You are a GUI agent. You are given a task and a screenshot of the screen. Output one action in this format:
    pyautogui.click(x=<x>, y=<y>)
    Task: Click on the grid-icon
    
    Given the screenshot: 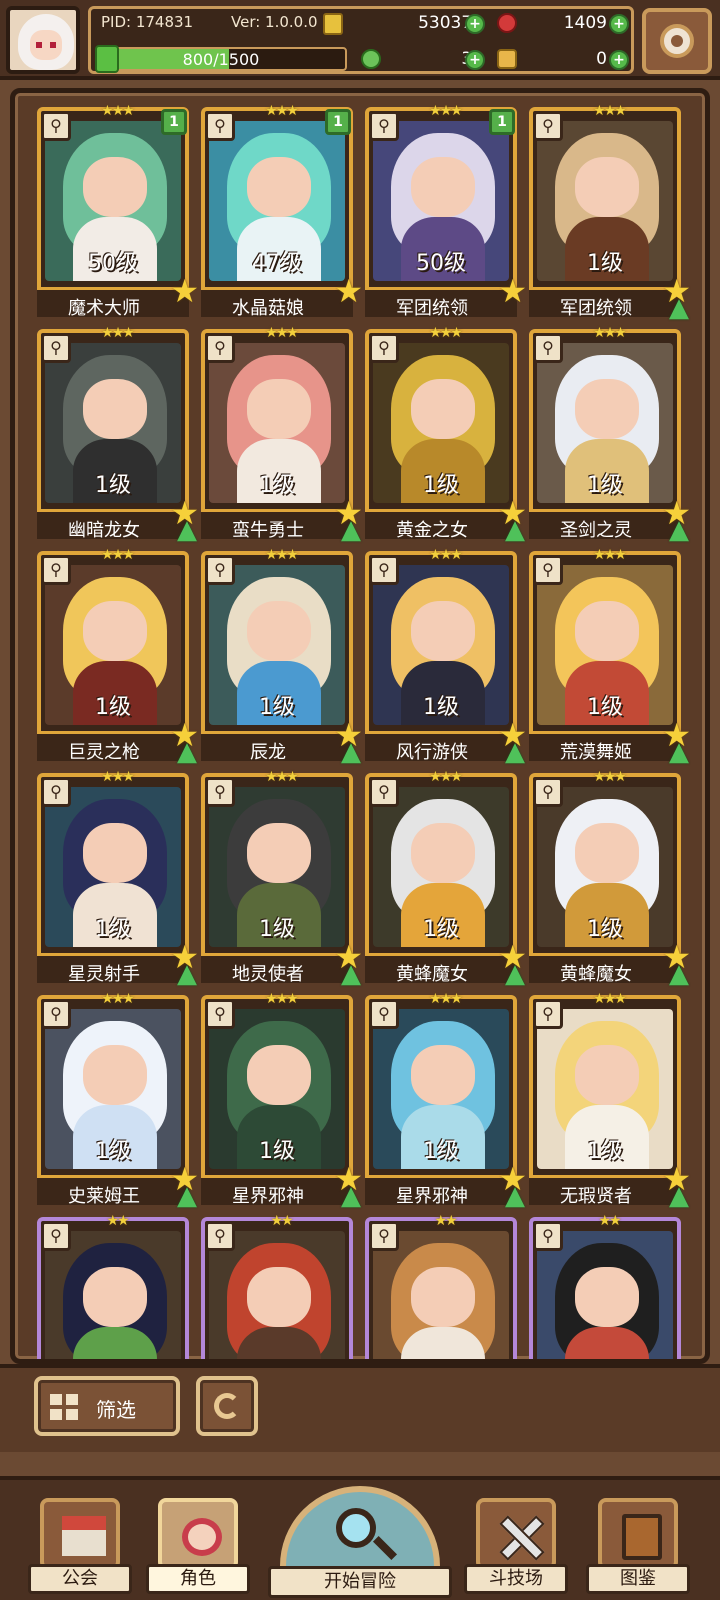 What is the action you would take?
    pyautogui.click(x=64, y=1407)
    